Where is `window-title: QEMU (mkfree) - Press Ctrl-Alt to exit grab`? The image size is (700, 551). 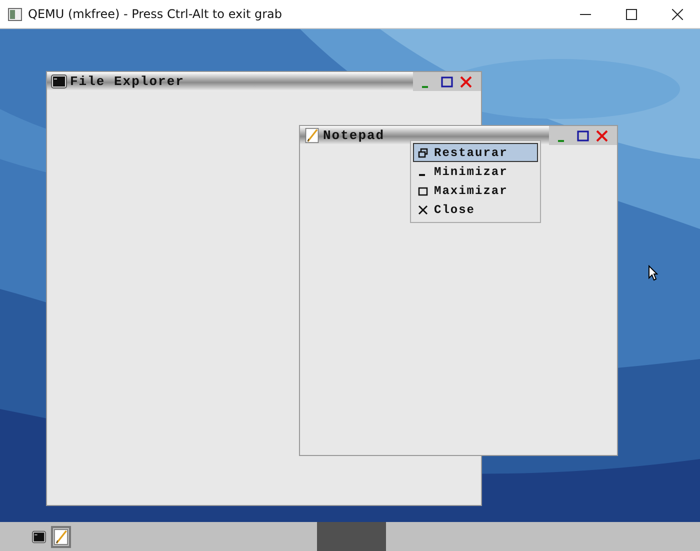
window-title: QEMU (mkfree) - Press Ctrl-Alt to exit grab is located at coordinates (155, 14).